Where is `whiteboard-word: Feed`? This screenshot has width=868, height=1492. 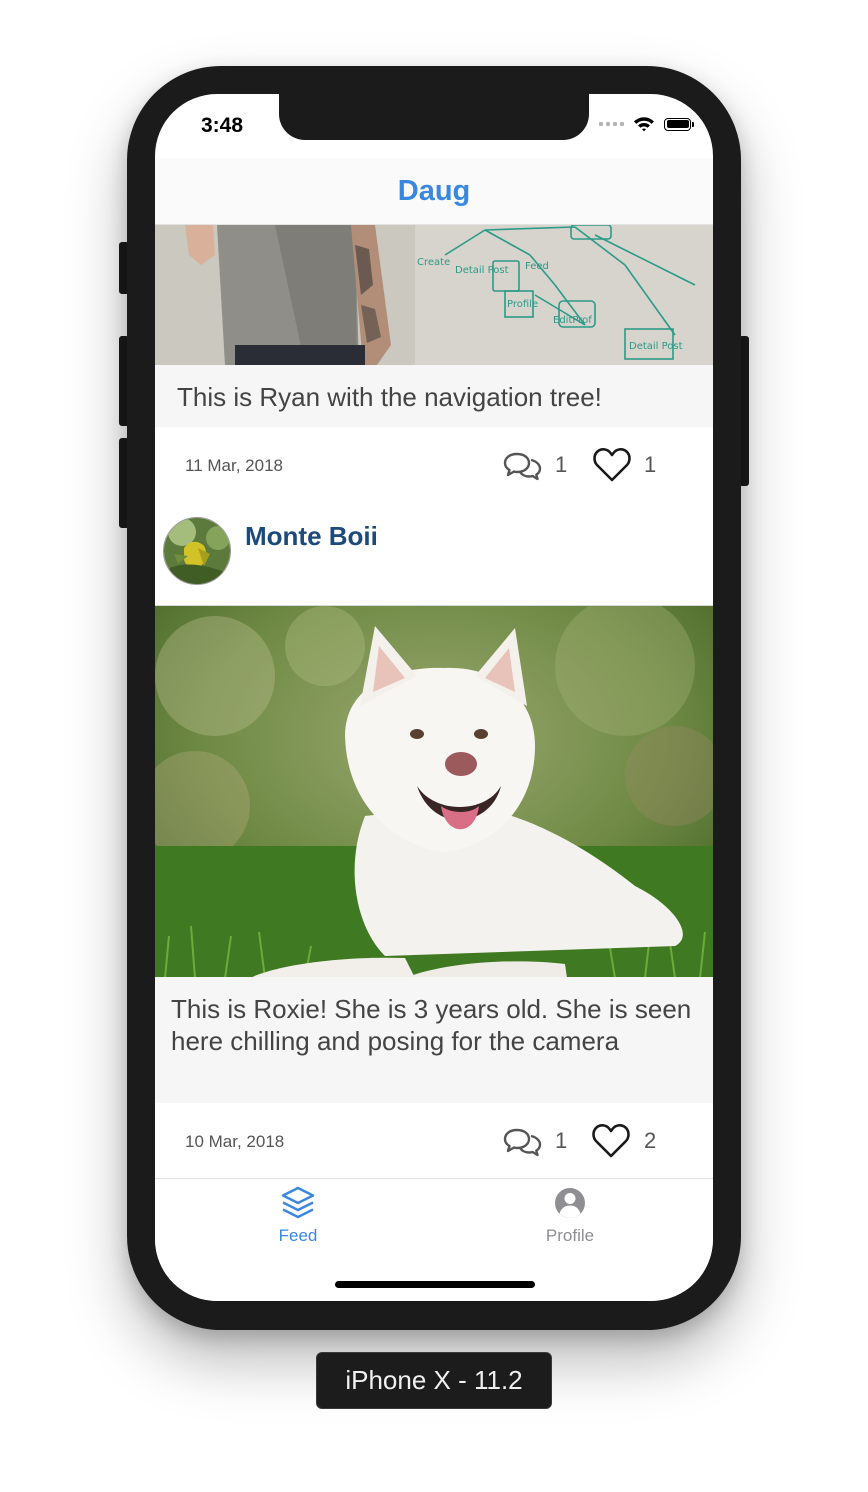
whiteboard-word: Feed is located at coordinates (537, 266).